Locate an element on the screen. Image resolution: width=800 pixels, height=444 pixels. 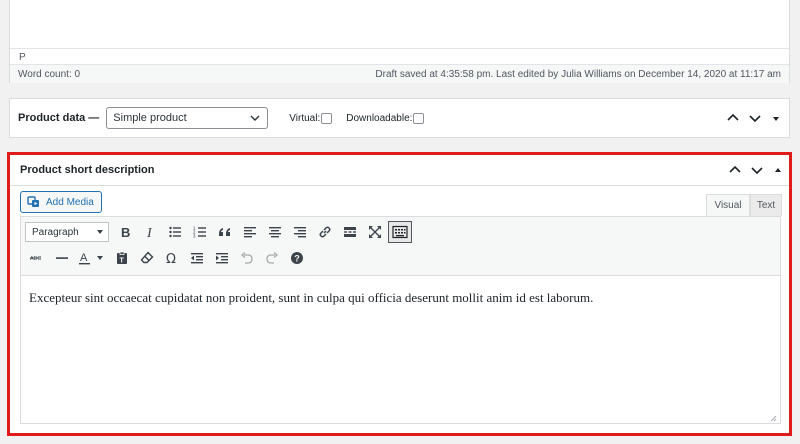
align-right-button is located at coordinates (300, 232).